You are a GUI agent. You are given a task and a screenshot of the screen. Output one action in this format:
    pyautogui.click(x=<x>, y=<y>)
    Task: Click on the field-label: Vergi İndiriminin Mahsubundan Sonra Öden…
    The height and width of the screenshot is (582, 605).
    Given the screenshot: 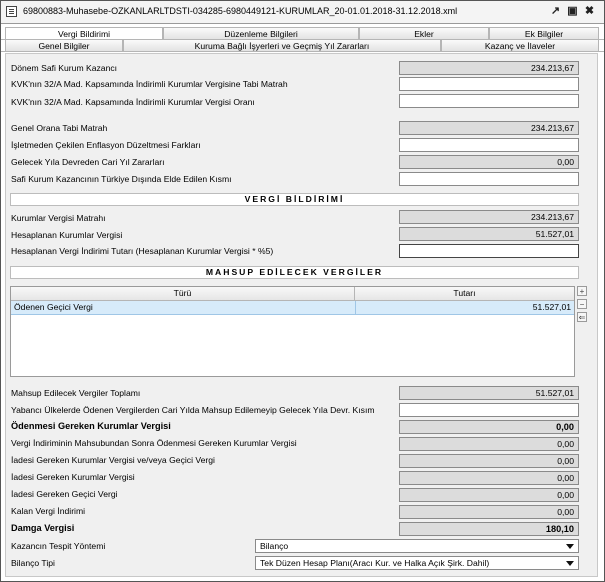 What is the action you would take?
    pyautogui.click(x=154, y=443)
    